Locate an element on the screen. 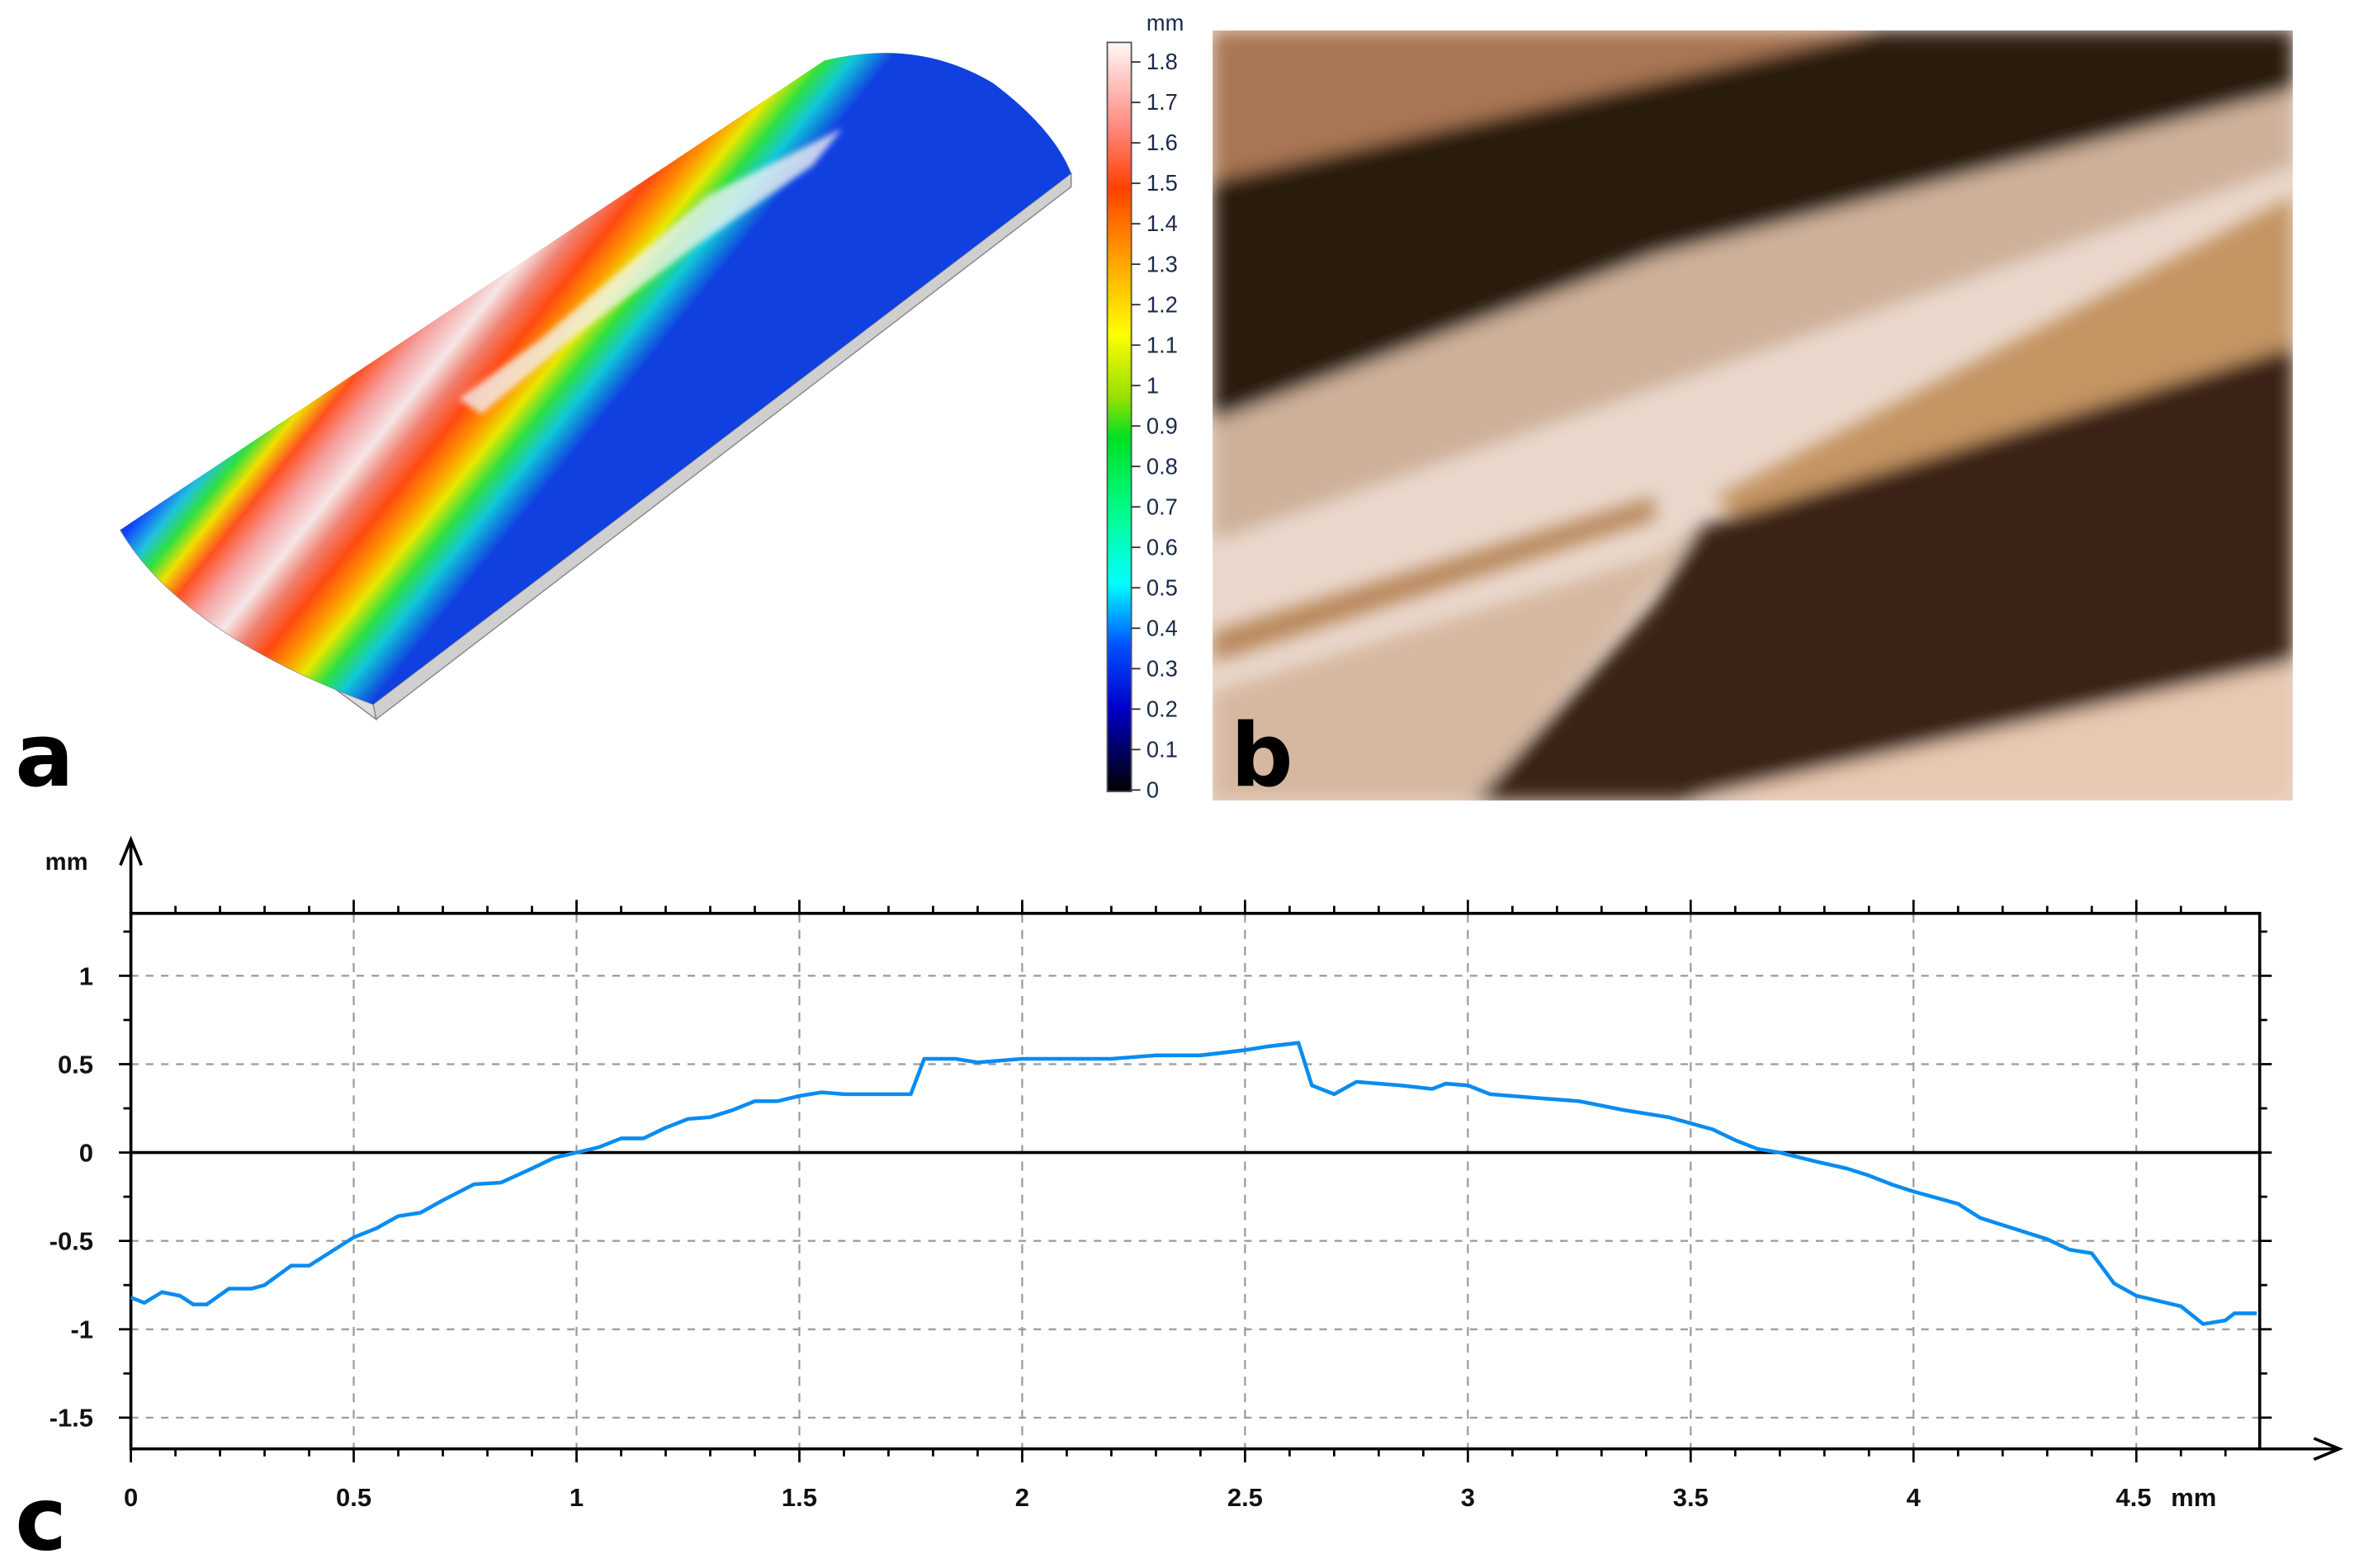 The image size is (2359, 1568). colorbar-unit: mm is located at coordinates (1165, 22).